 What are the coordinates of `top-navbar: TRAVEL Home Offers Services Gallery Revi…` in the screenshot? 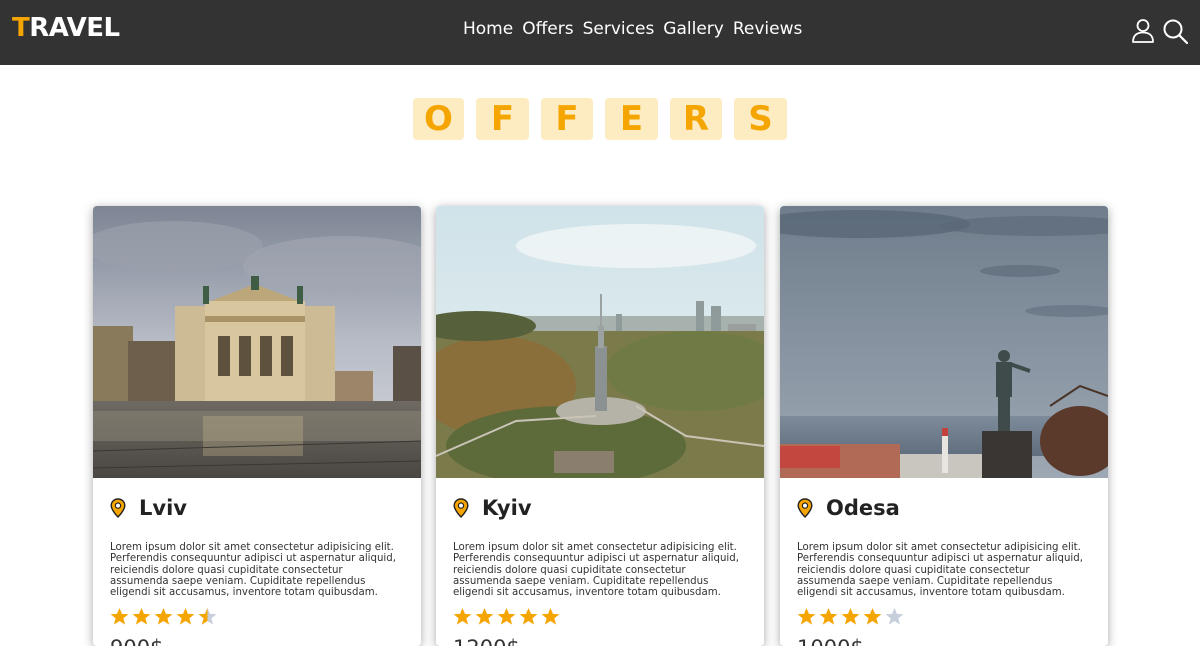 It's located at (600, 32).